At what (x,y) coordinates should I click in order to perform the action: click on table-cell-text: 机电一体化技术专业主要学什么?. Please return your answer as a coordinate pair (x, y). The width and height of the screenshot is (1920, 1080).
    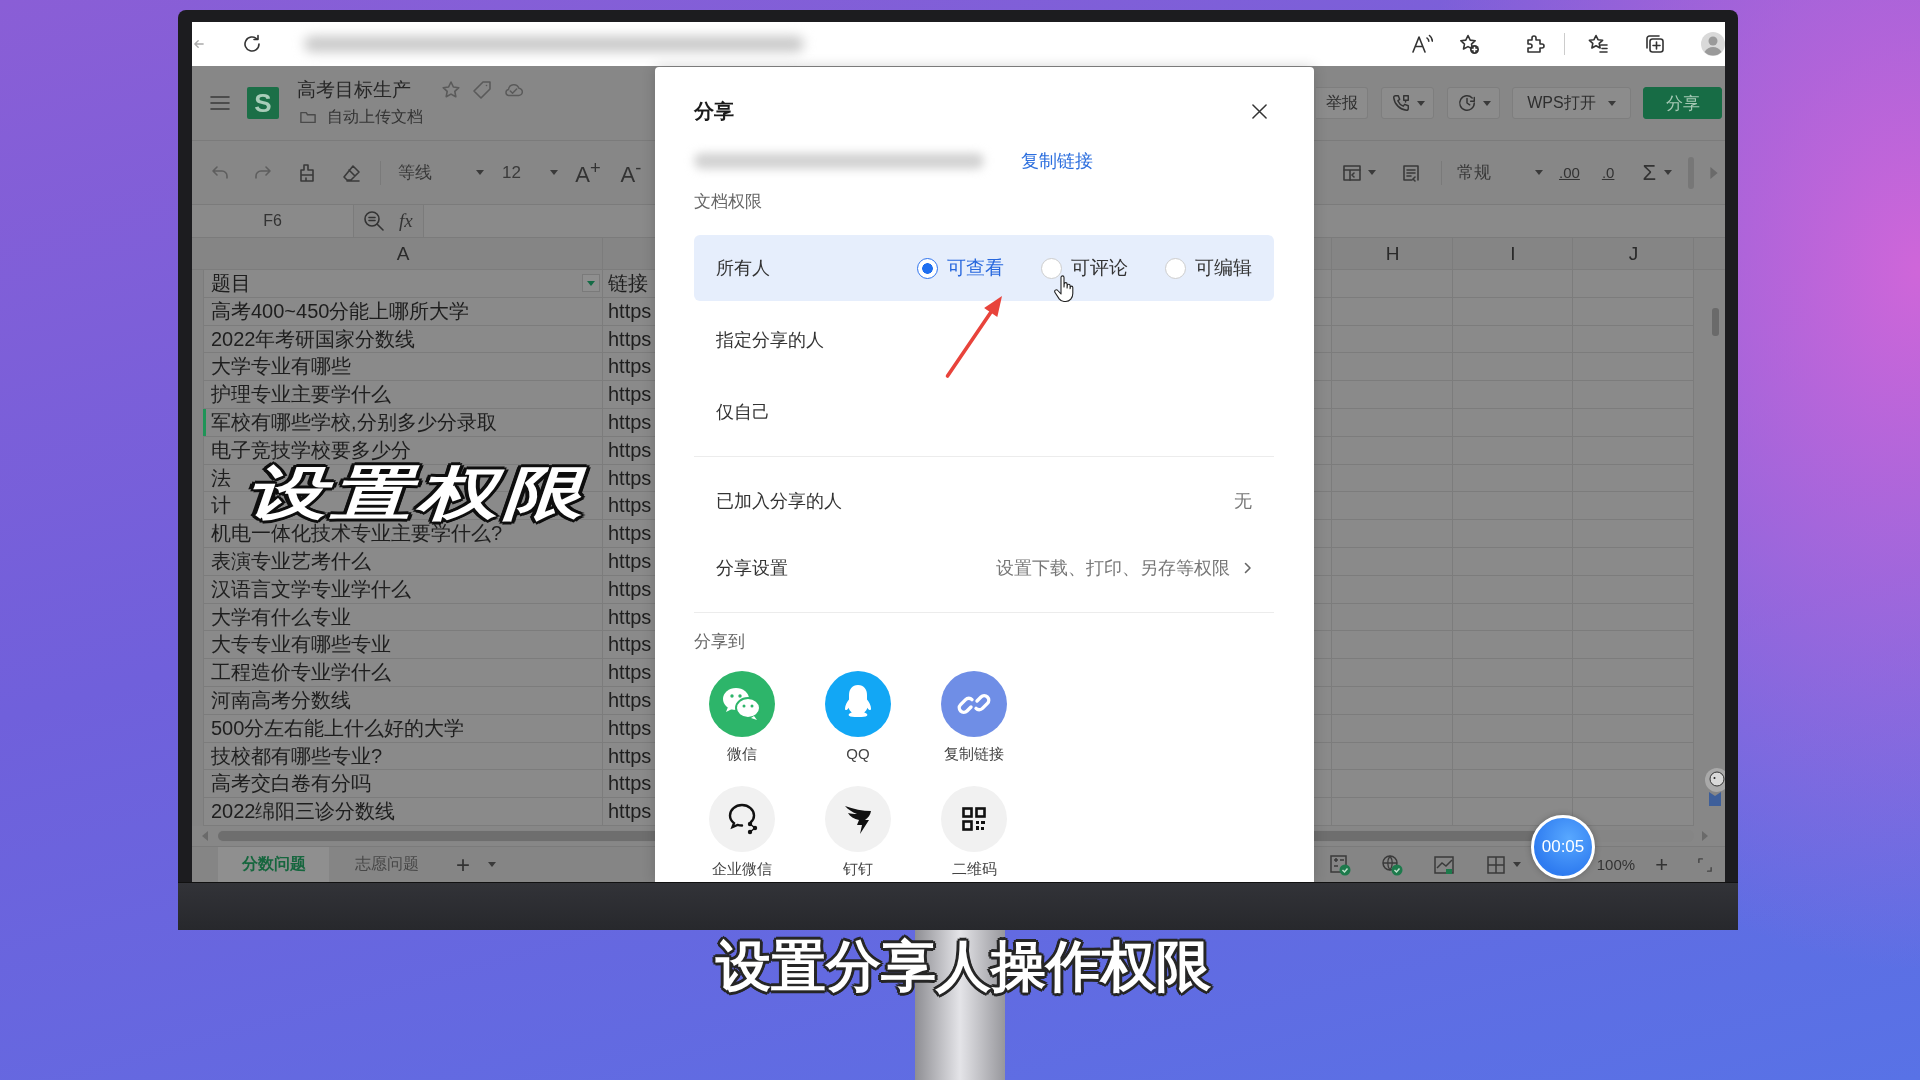
    Looking at the image, I should click on (357, 534).